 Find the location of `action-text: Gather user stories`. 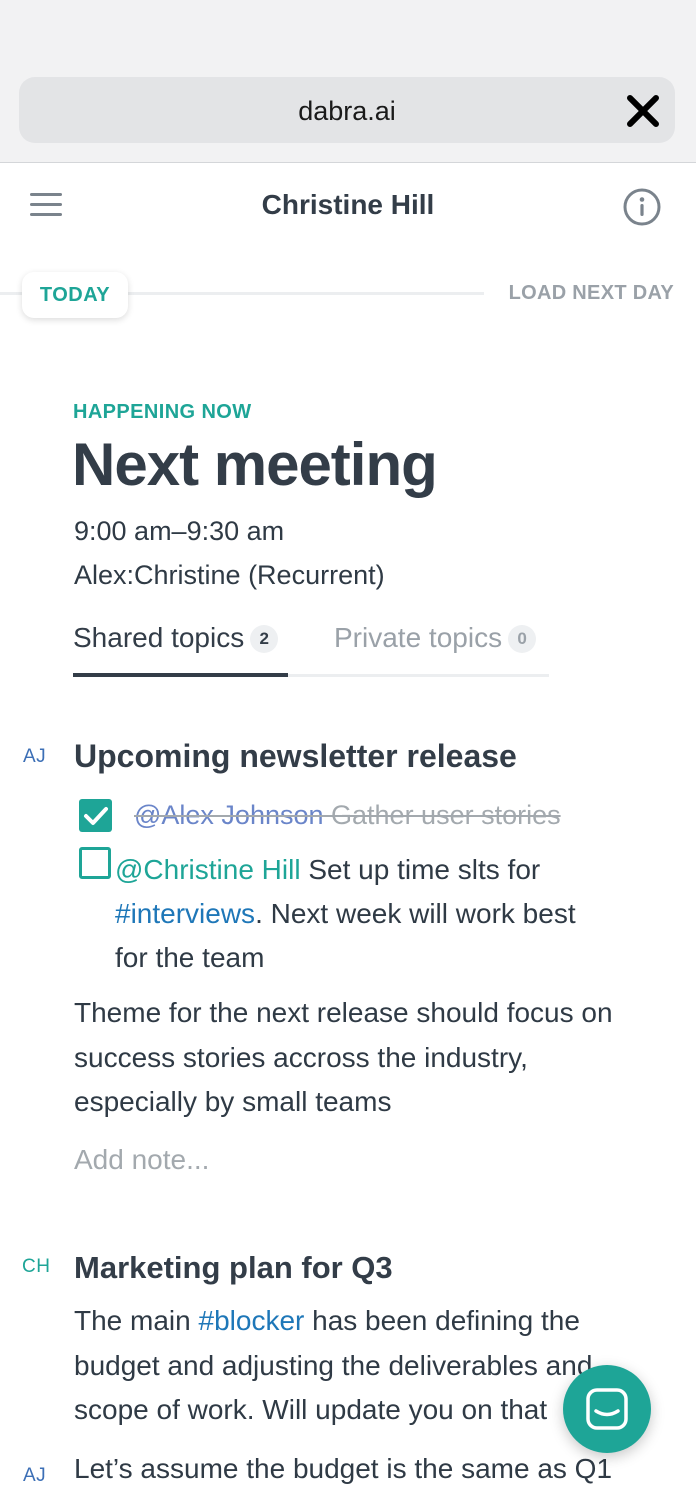

action-text: Gather user stories is located at coordinates (442, 815).